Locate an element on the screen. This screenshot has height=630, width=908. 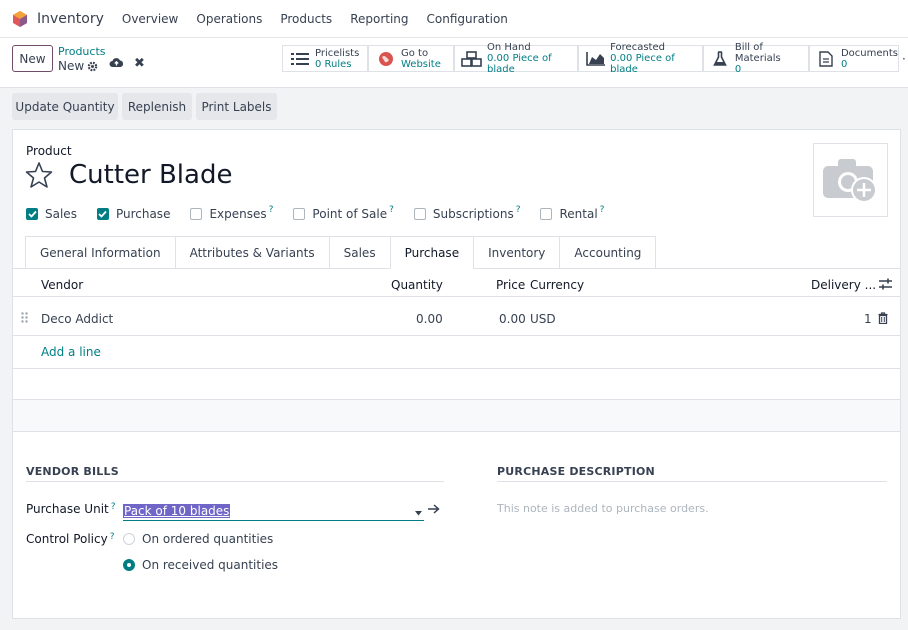
update-quantity-button: Update Quantity is located at coordinates (65, 106).